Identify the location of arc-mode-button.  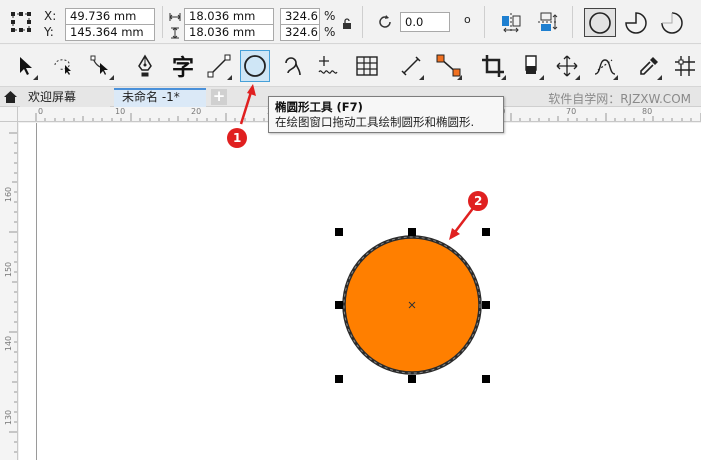
(672, 22).